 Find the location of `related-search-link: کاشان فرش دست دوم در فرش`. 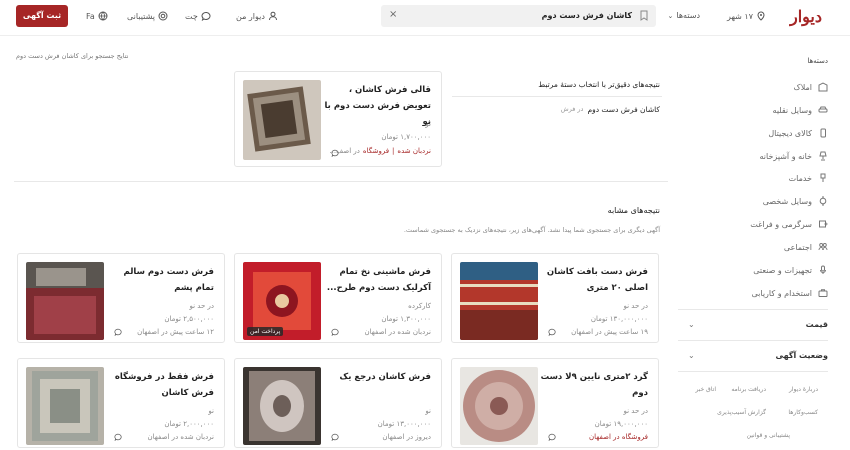

related-search-link: کاشان فرش دست دوم در فرش is located at coordinates (610, 109).